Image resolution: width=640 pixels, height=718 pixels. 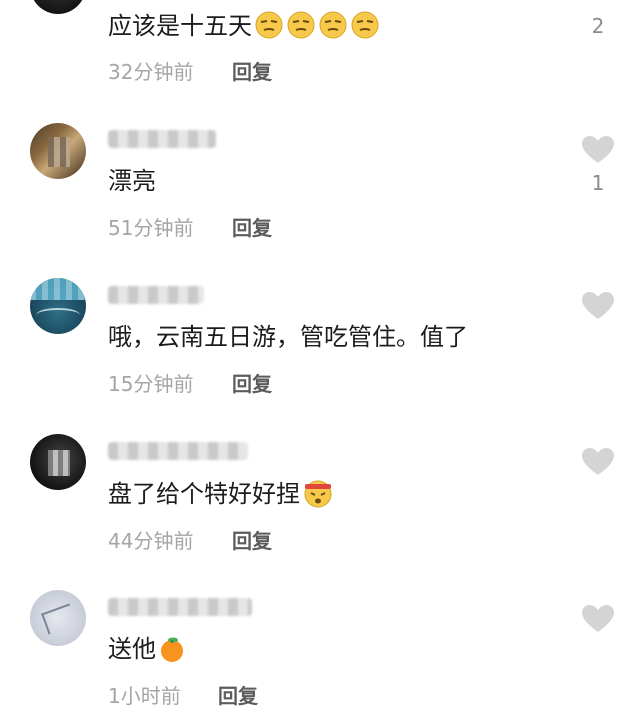 What do you see at coordinates (318, 494) in the screenshot?
I see `angry-headband-face-icon` at bounding box center [318, 494].